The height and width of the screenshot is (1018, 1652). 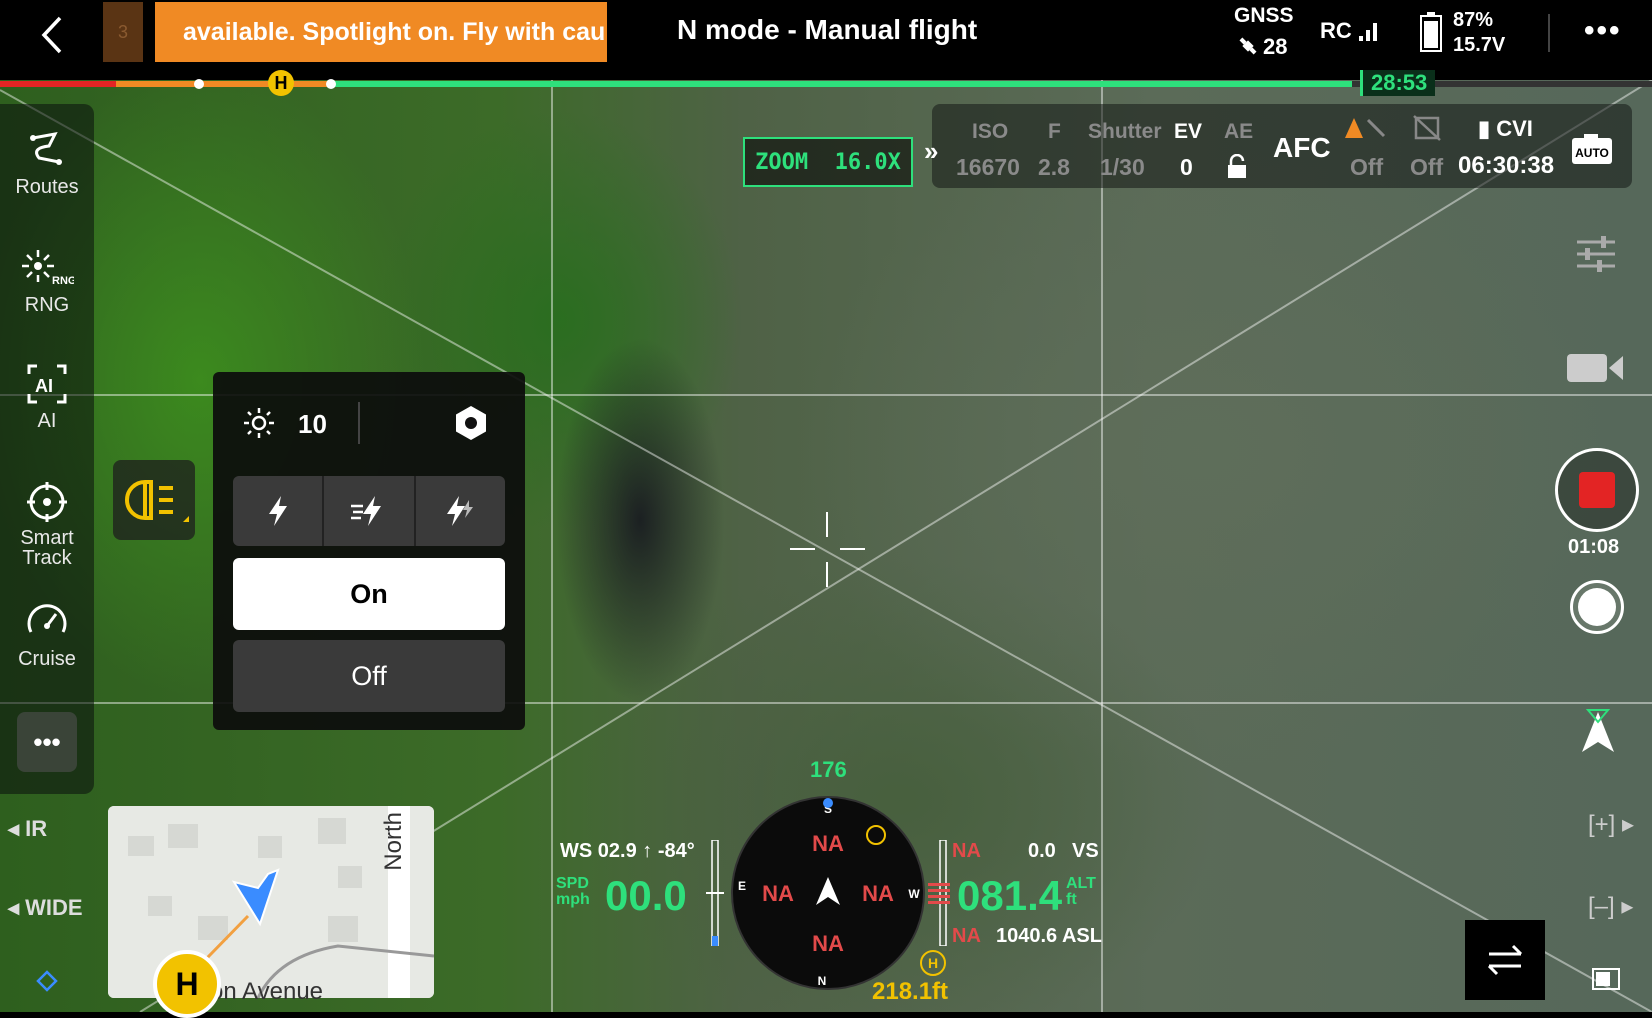 I want to click on timeline-home-marker: H, so click(x=281, y=83).